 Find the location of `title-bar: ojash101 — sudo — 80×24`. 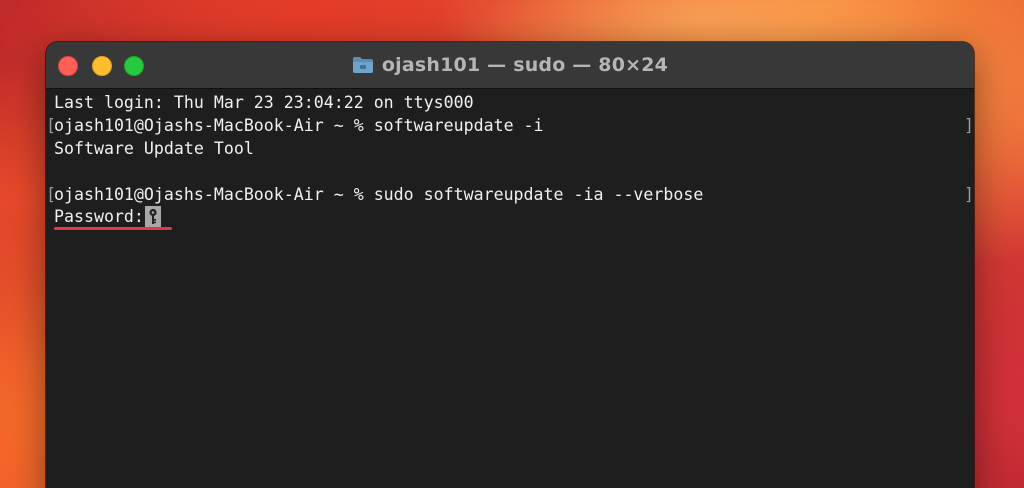

title-bar: ojash101 — sudo — 80×24 is located at coordinates (510, 65).